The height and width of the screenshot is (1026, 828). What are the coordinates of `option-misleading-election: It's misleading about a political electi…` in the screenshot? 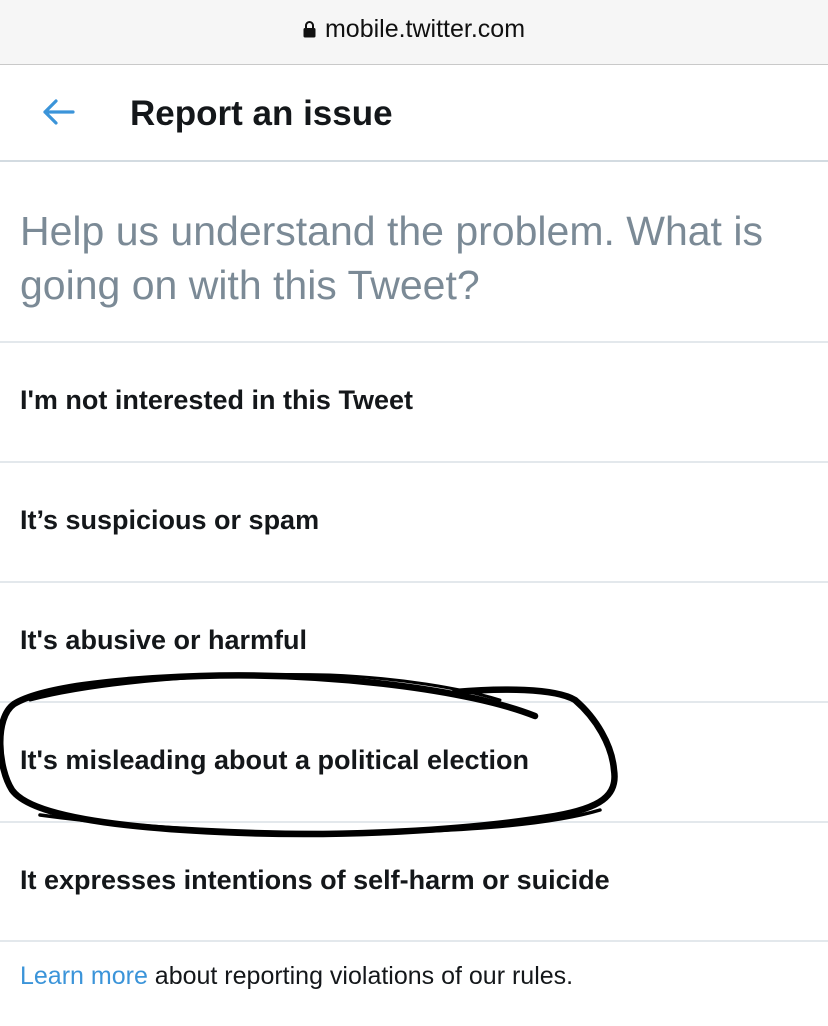 It's located at (414, 761).